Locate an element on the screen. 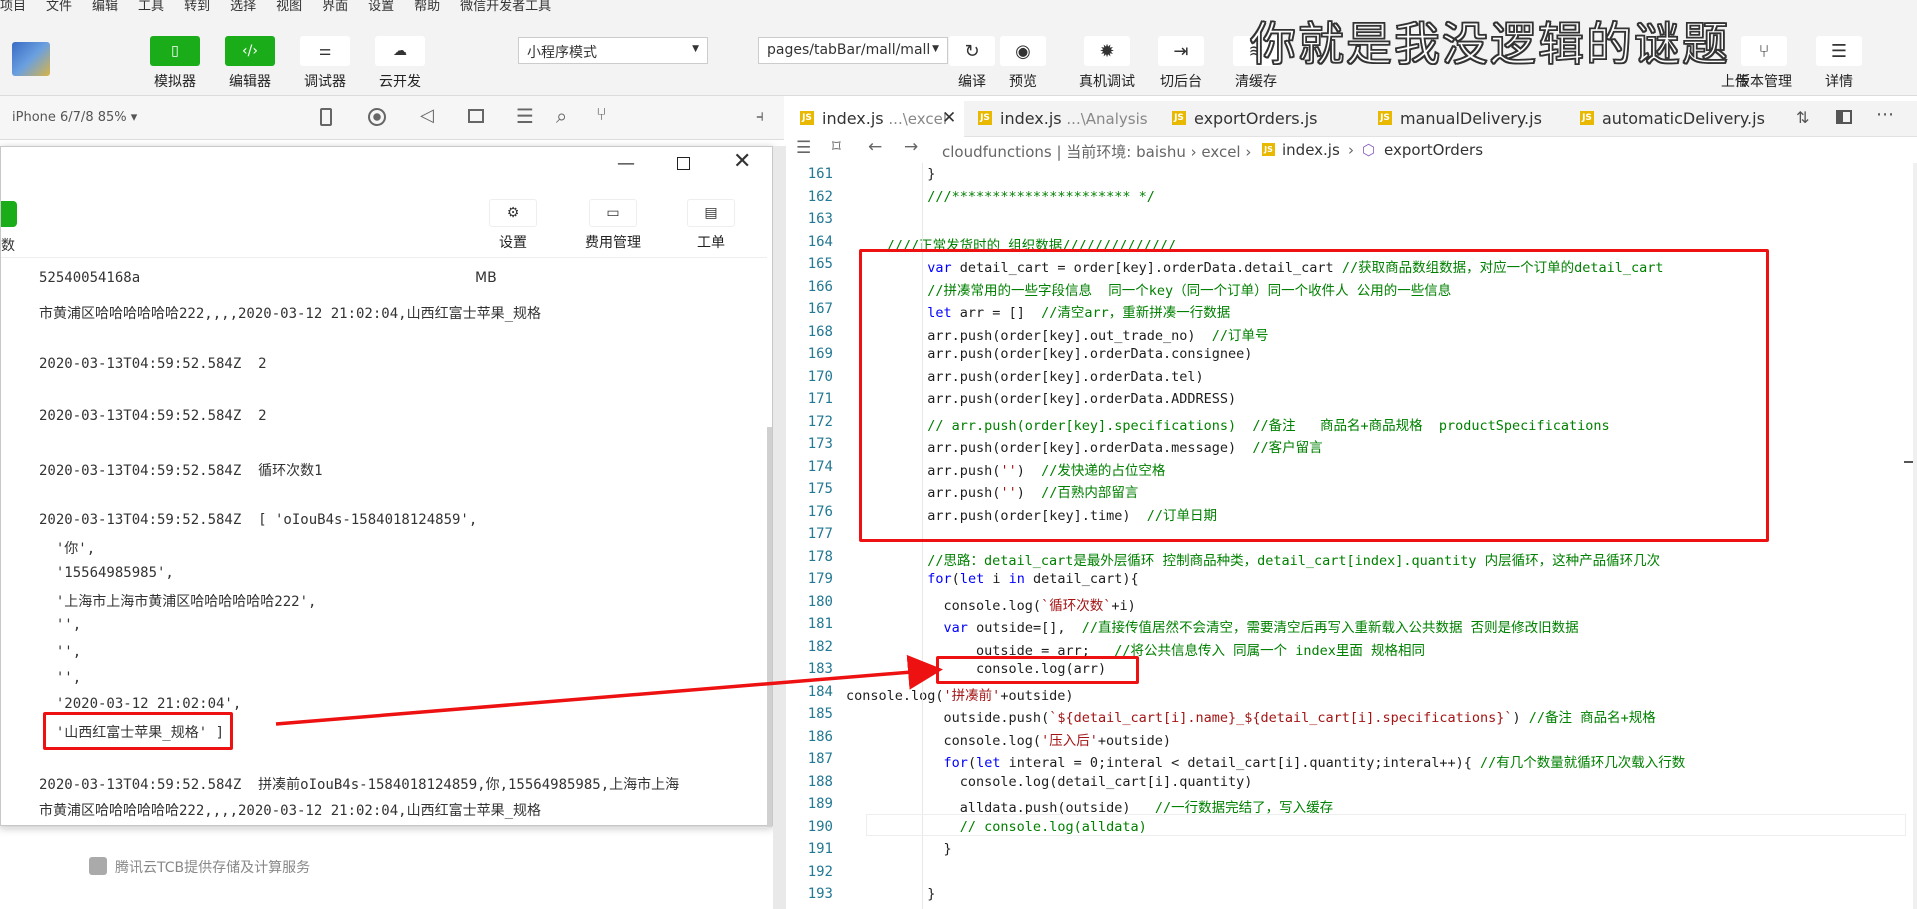 This screenshot has height=909, width=1917. annotation-arrow is located at coordinates (609, 690).